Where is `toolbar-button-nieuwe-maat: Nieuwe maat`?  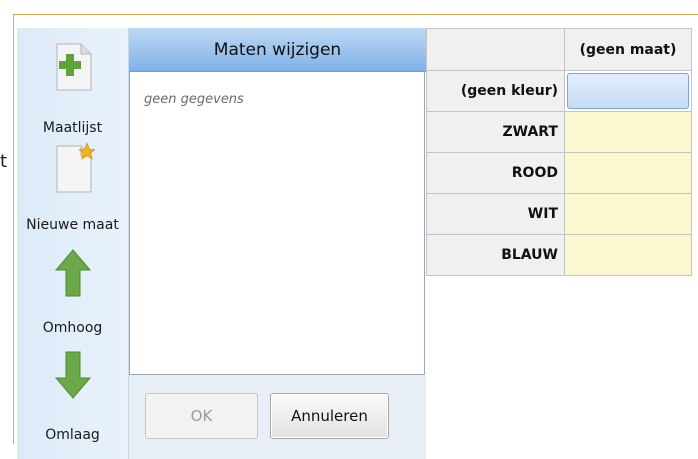
toolbar-button-nieuwe-maat: Nieuwe maat is located at coordinates (72, 193).